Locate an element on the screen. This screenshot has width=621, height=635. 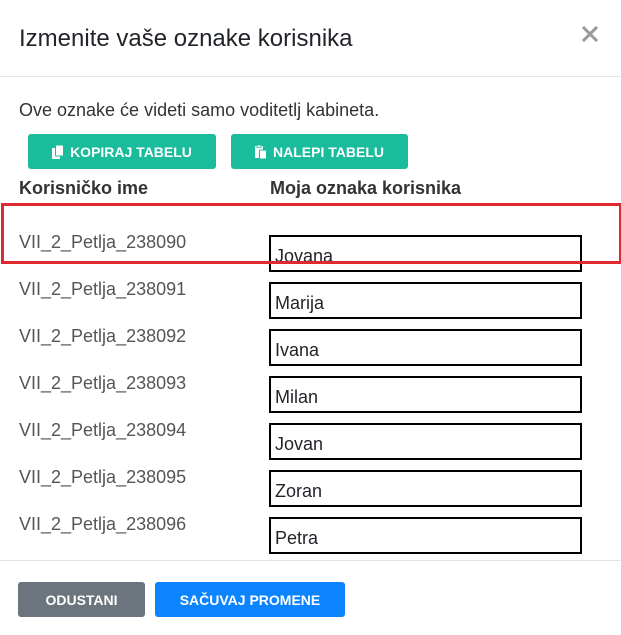
paste-table-button: NALEPI TABELU is located at coordinates (319, 151).